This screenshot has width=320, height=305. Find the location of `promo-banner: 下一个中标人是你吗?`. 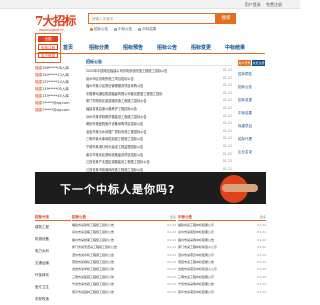

promo-banner: 下一个中标人是你吗? is located at coordinates (150, 188).